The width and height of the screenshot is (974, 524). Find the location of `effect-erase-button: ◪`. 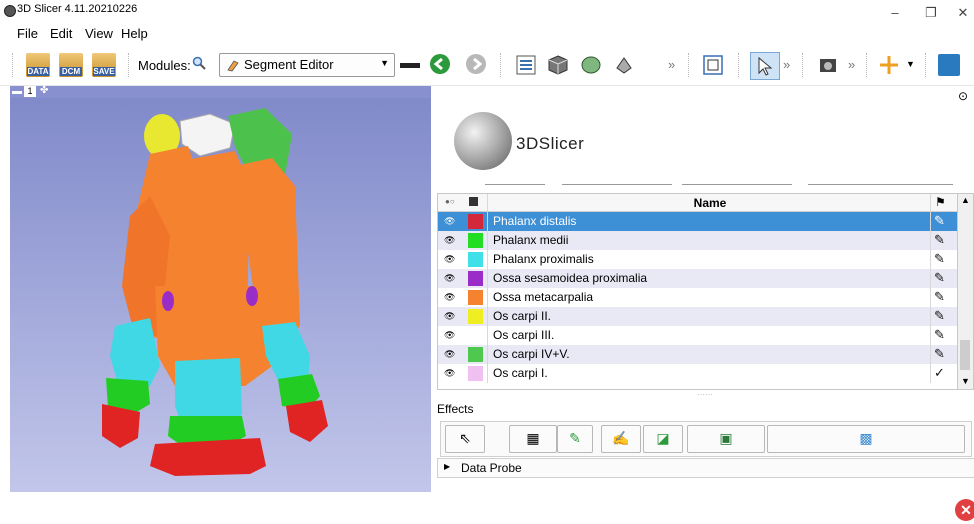

effect-erase-button: ◪ is located at coordinates (663, 439).